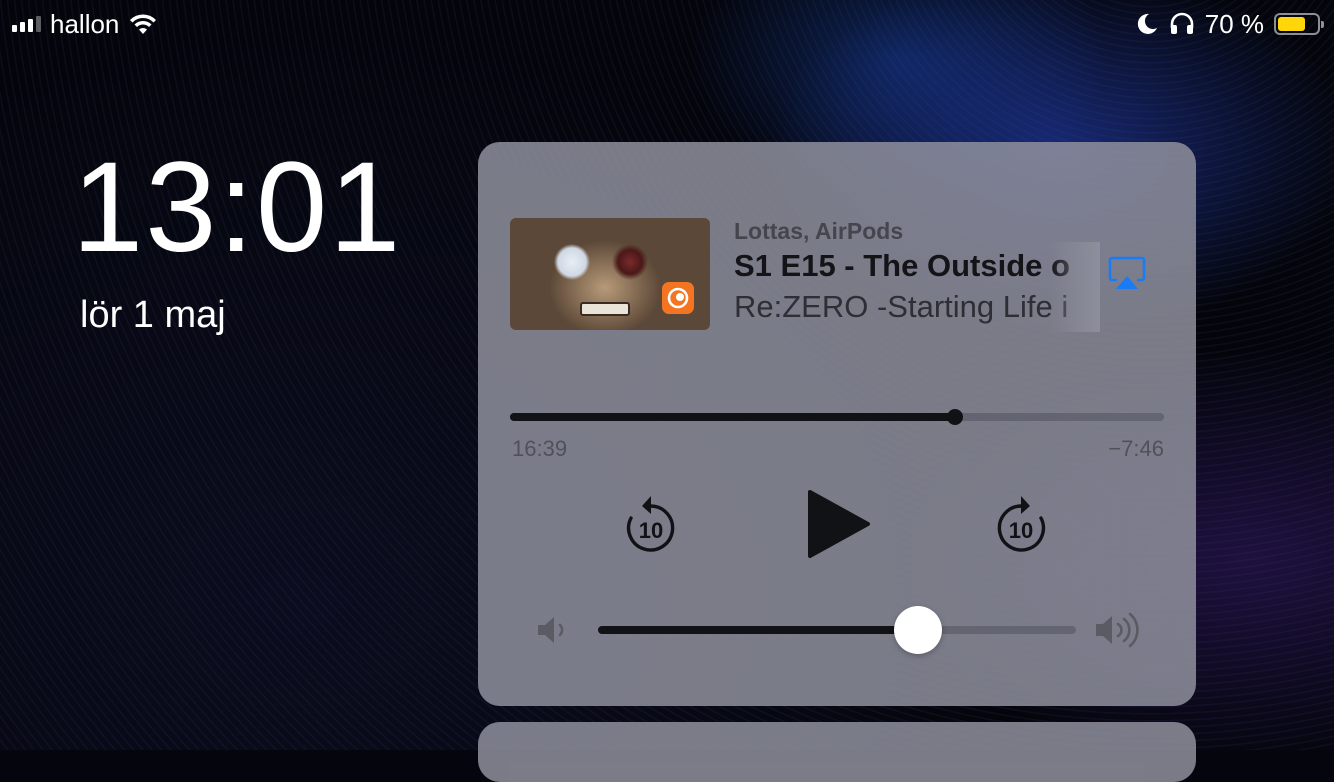 Image resolution: width=1334 pixels, height=782 pixels. Describe the element at coordinates (819, 231) in the screenshot. I see `playback-route: Lottas, AirPods` at that location.